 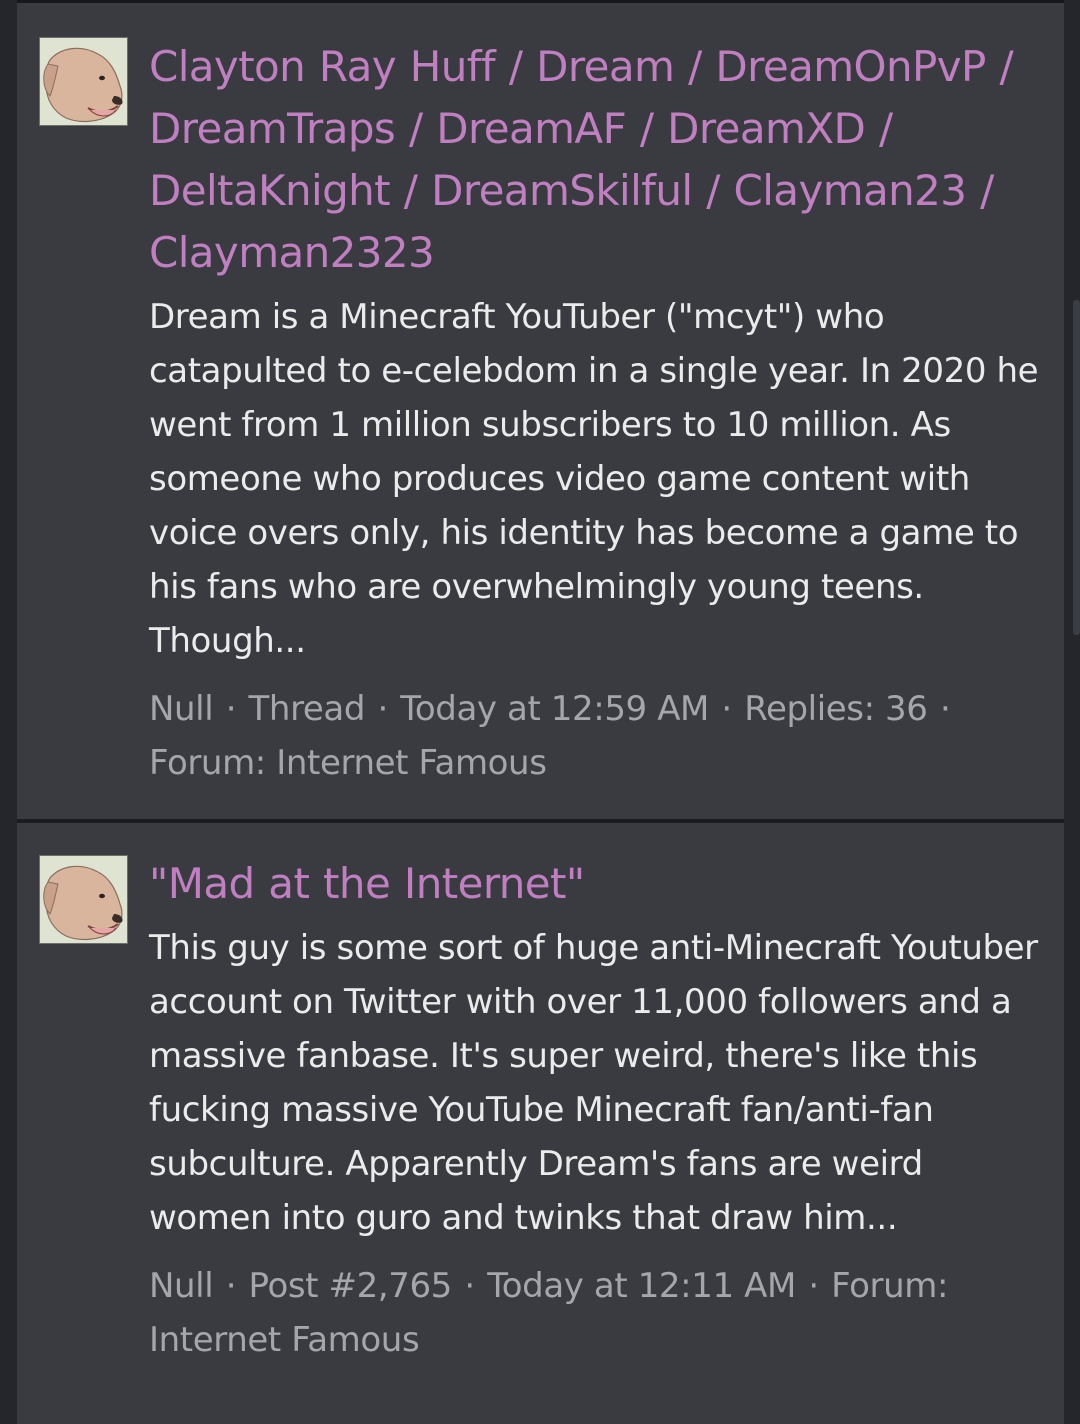 I want to click on result-replies: Replies: 36, so click(x=836, y=709).